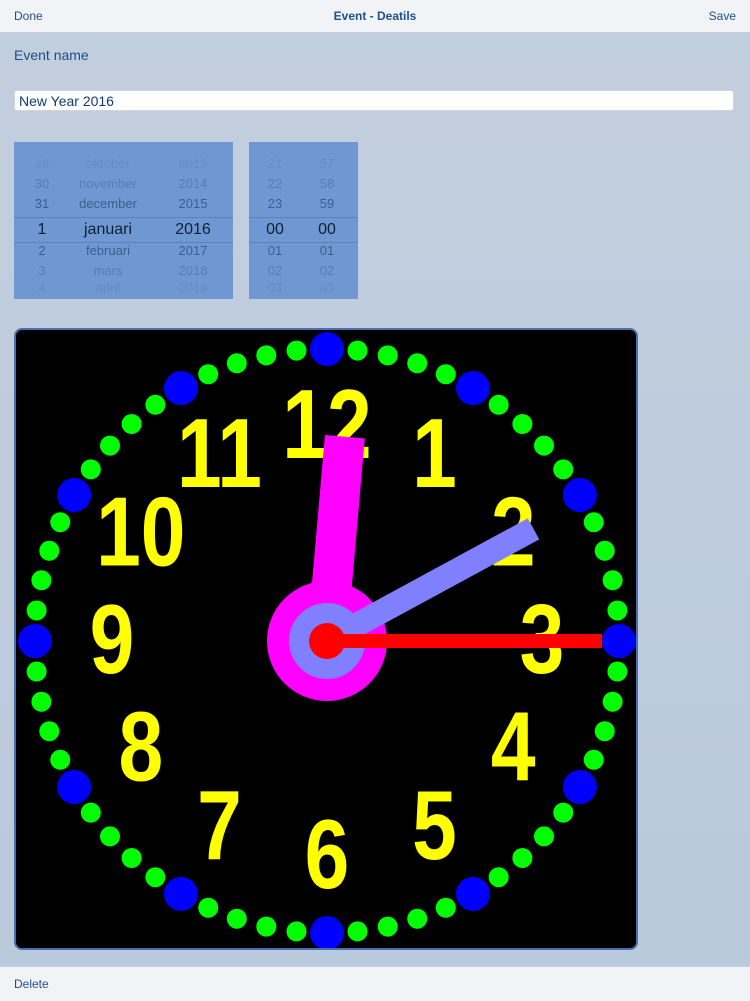 Image resolution: width=750 pixels, height=1001 pixels. What do you see at coordinates (513, 746) in the screenshot?
I see `clock-numeral-4: 4` at bounding box center [513, 746].